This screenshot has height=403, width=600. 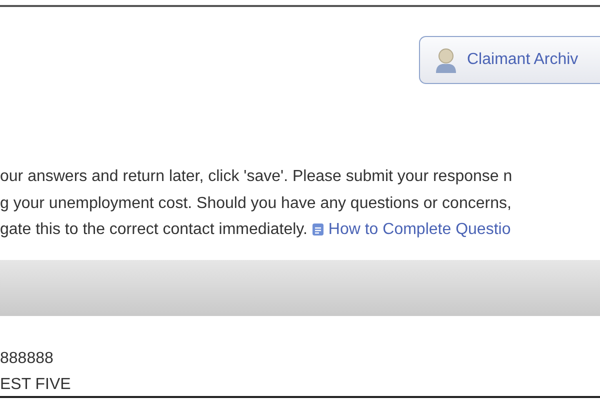 What do you see at coordinates (318, 229) in the screenshot?
I see `document-icon` at bounding box center [318, 229].